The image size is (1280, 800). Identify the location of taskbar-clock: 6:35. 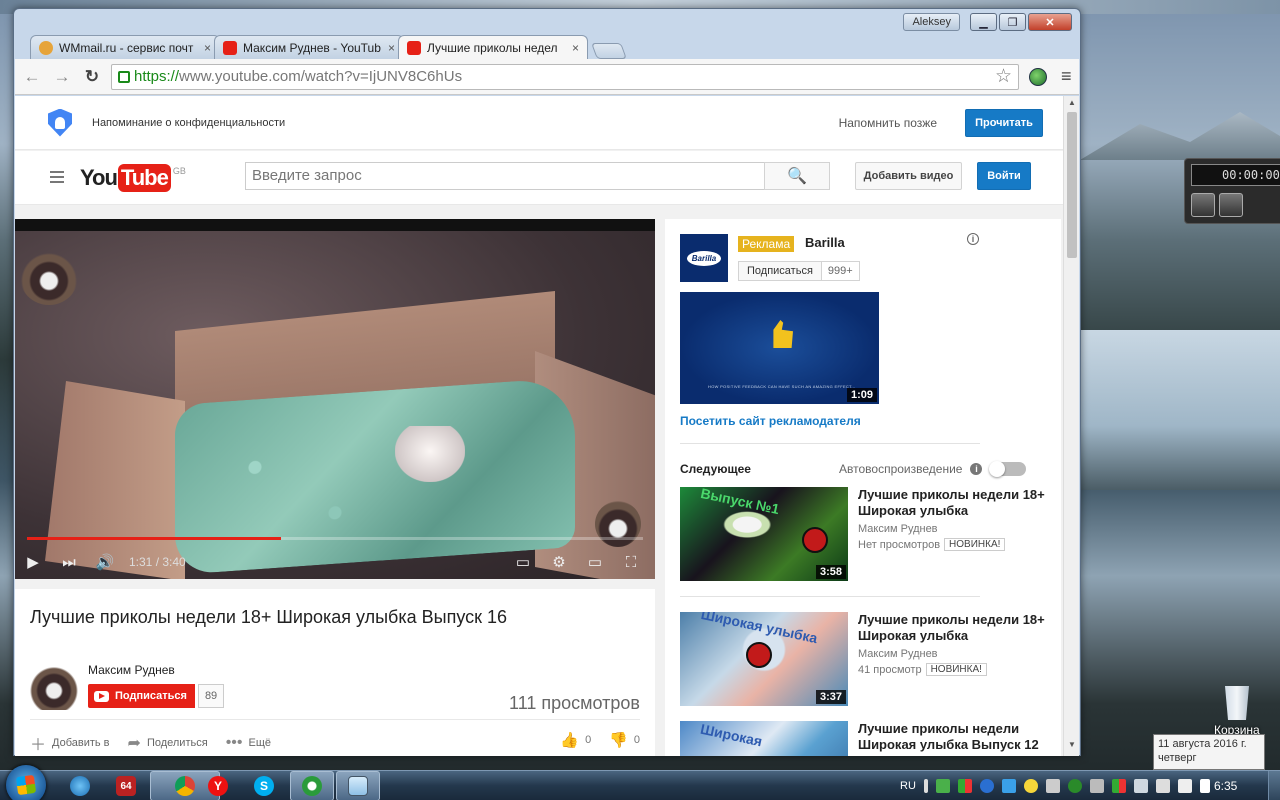
(1225, 786).